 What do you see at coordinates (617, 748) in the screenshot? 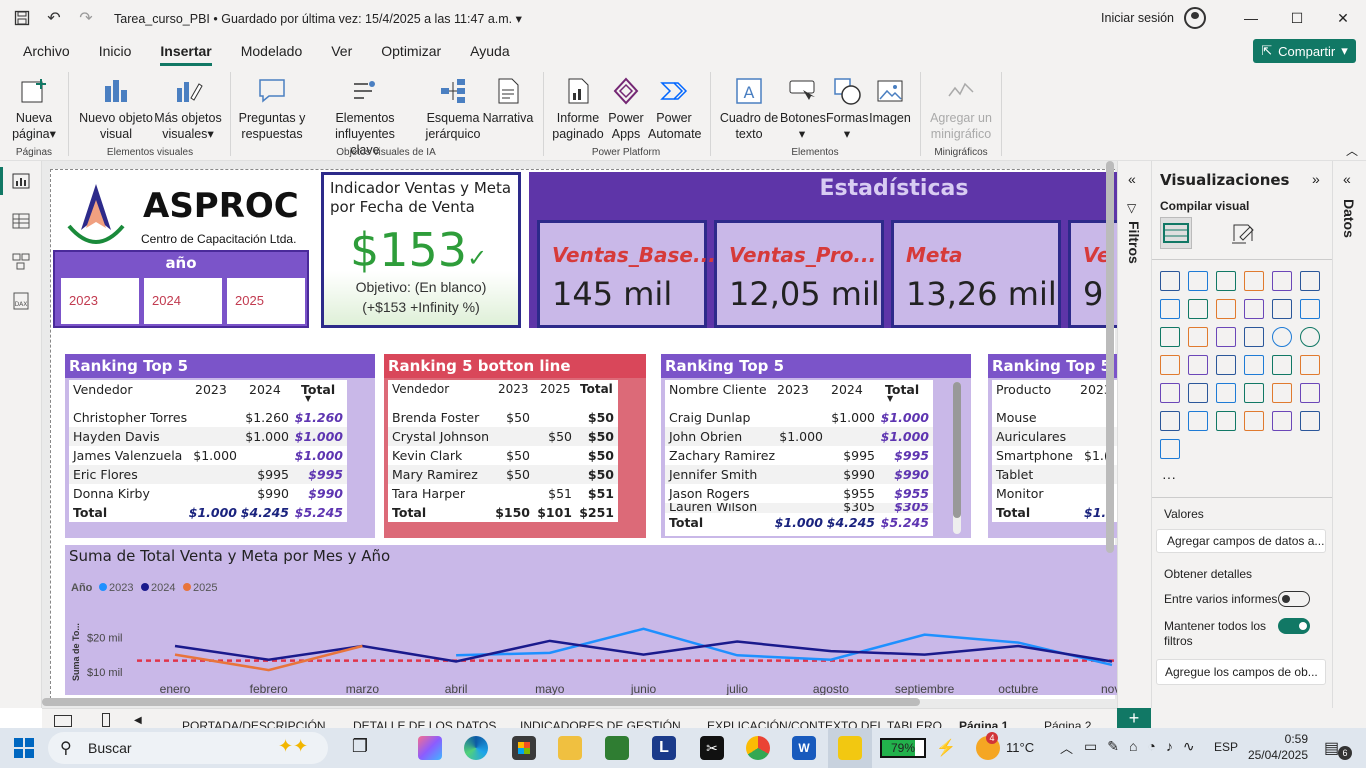
I see `meet-app-icon` at bounding box center [617, 748].